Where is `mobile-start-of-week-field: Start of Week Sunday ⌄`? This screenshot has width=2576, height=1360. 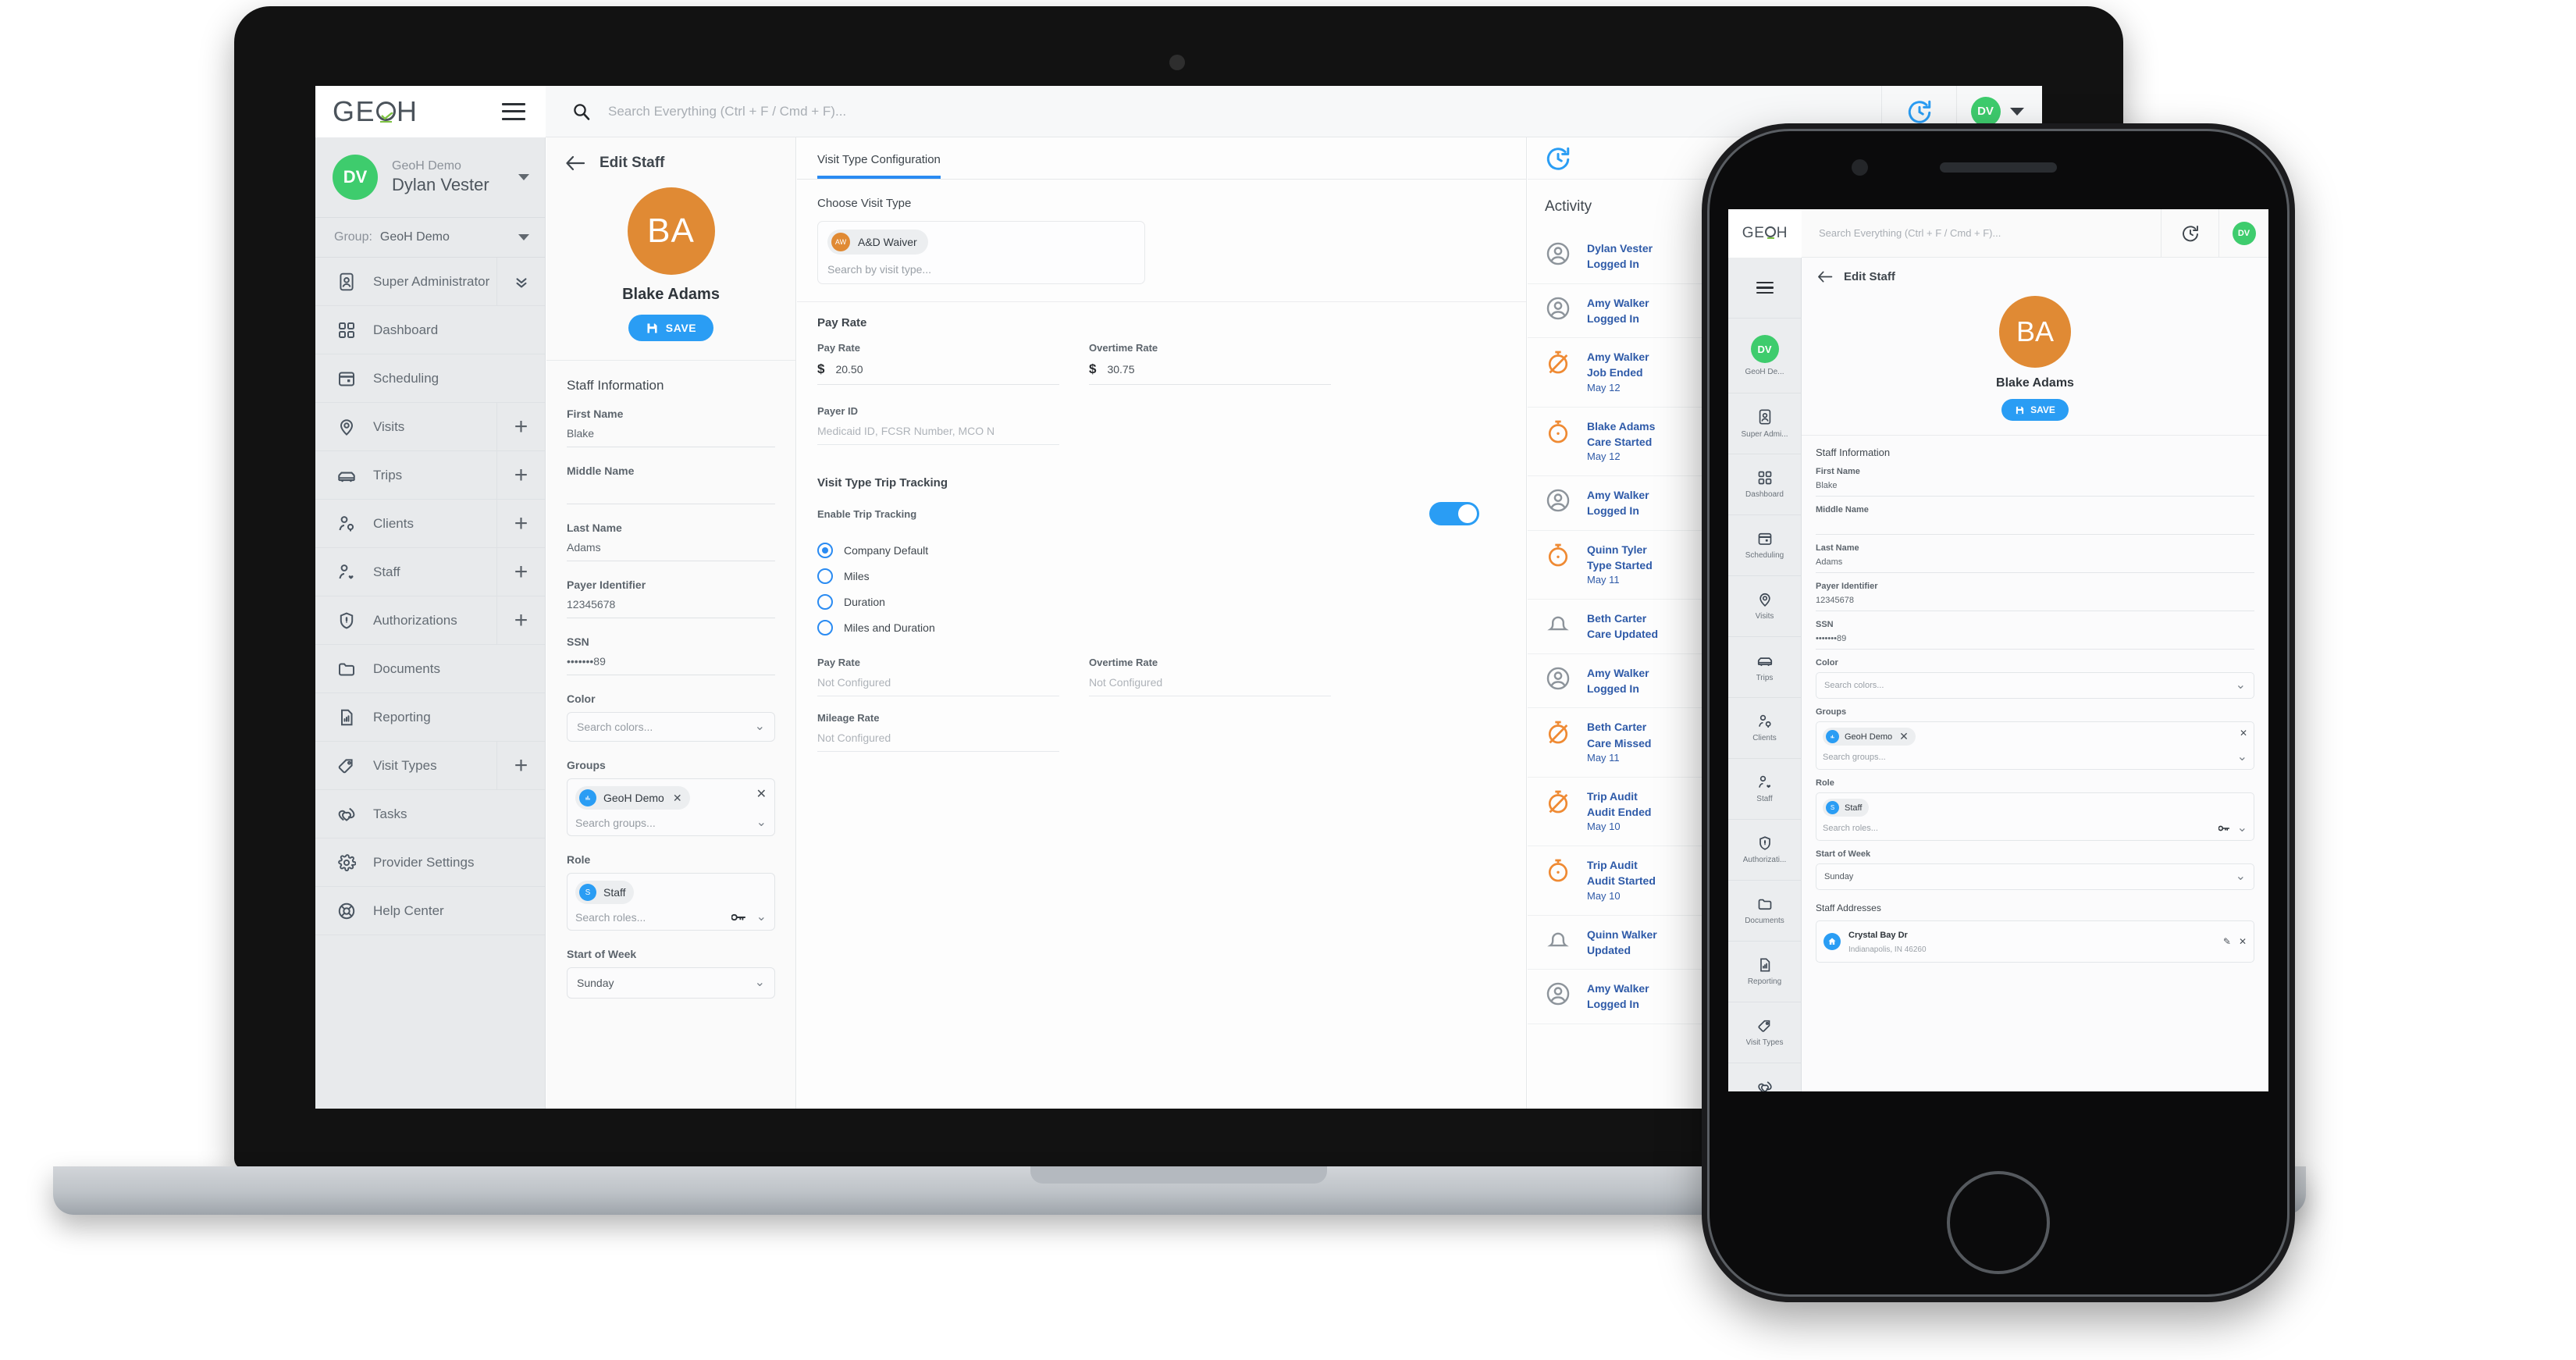
mobile-start-of-week-field: Start of Week Sunday ⌄ is located at coordinates (2035, 869).